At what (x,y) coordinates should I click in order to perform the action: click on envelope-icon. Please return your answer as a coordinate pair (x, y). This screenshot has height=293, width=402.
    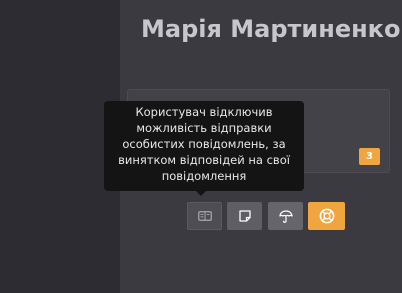
    Looking at the image, I should click on (204, 216).